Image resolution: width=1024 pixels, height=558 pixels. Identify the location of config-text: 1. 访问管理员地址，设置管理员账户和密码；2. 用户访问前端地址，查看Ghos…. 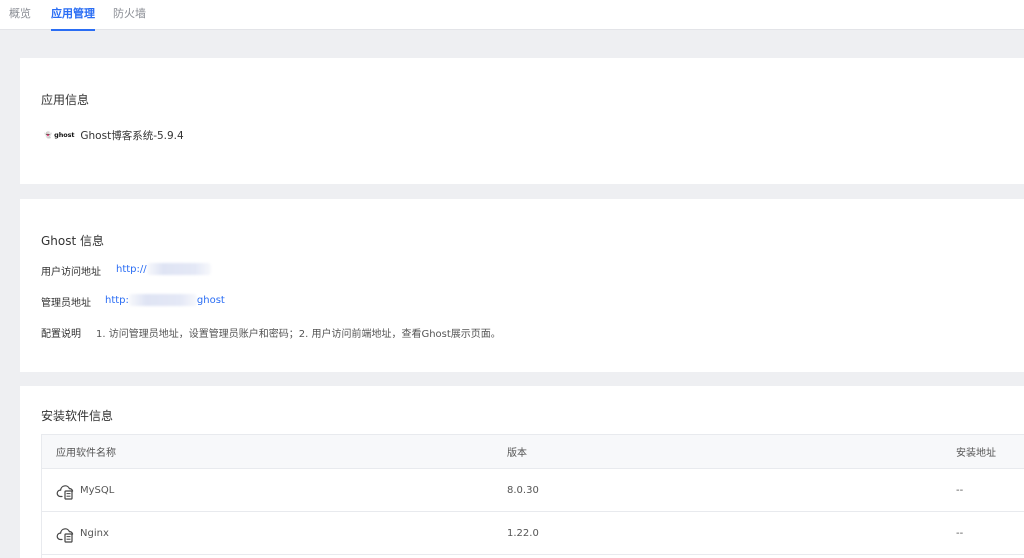
(298, 334).